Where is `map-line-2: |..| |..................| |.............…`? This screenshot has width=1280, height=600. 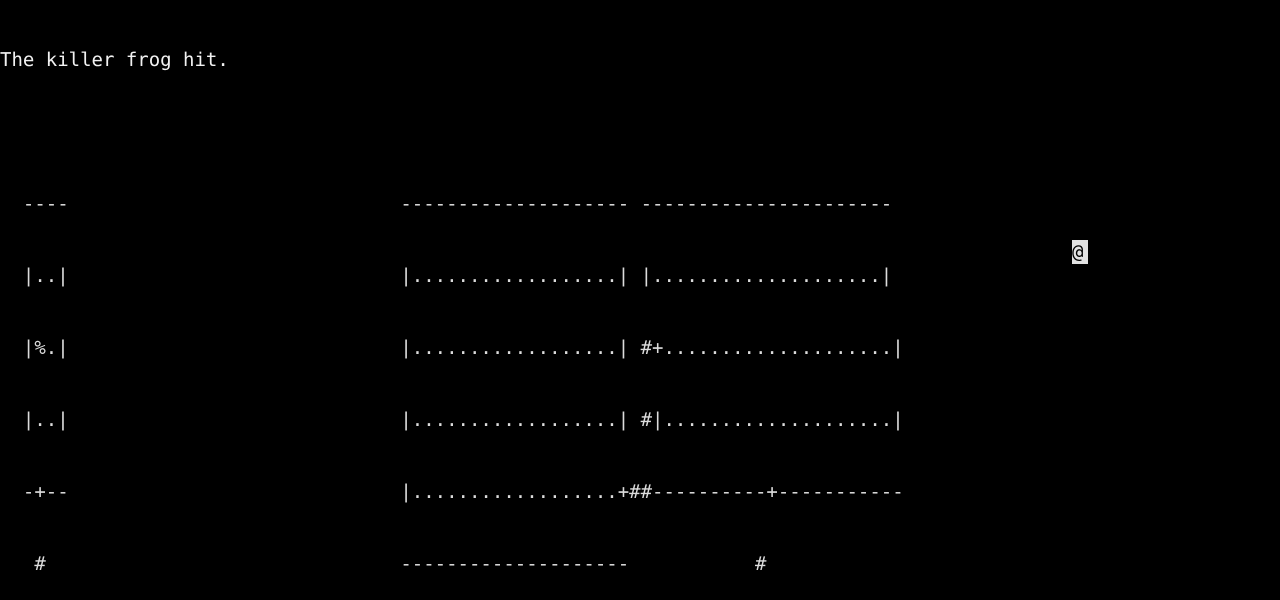
map-line-2: |..| |..................| |.............… is located at coordinates (452, 276).